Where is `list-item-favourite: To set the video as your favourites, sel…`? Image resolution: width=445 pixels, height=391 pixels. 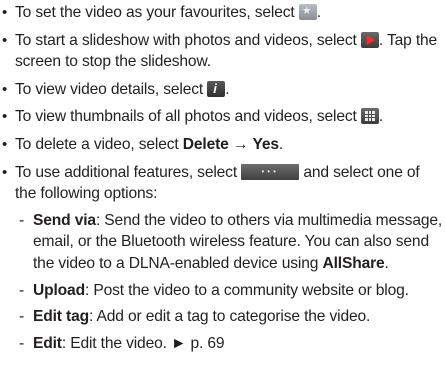 list-item-favourite: To set the video as your favourites, sel… is located at coordinates (222, 12).